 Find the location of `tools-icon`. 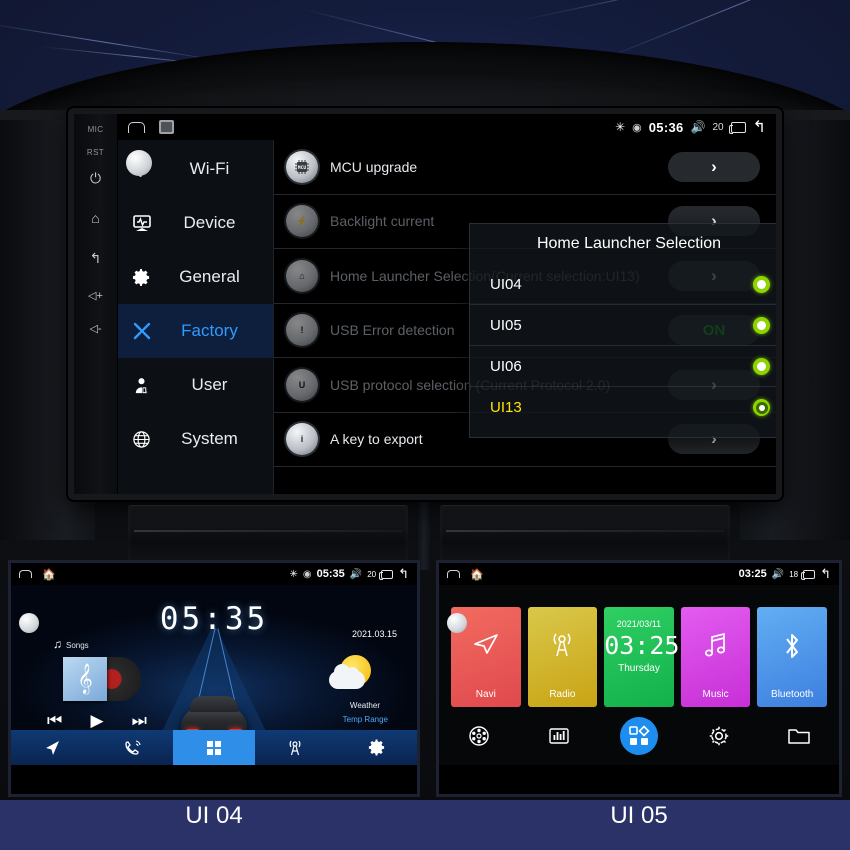

tools-icon is located at coordinates (149, 331).